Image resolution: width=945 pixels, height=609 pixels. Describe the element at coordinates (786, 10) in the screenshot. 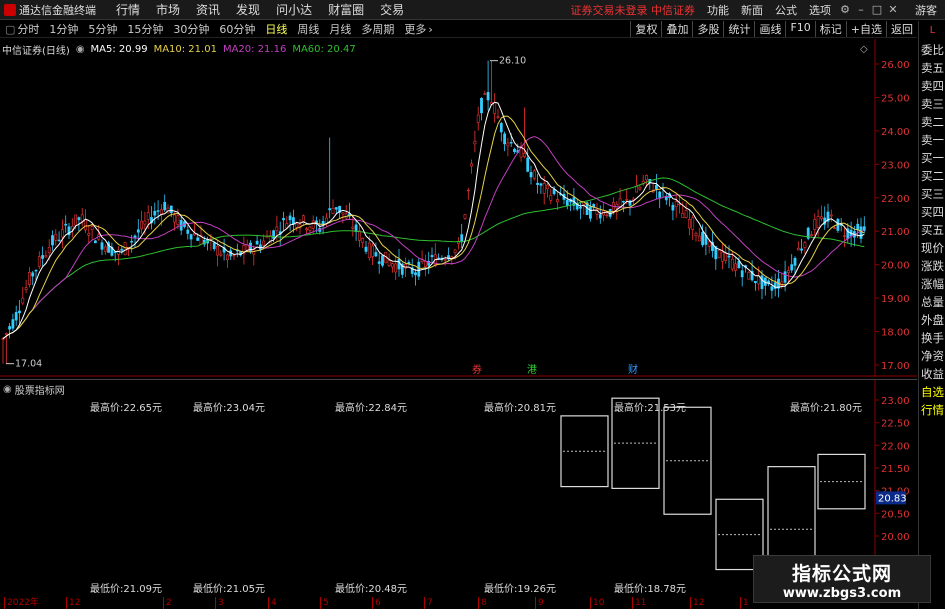

I see `menu-formula: 公式` at that location.